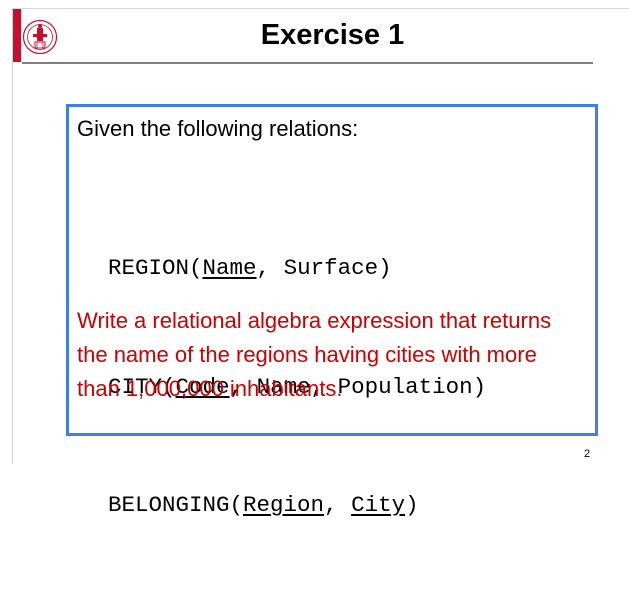 The width and height of the screenshot is (629, 605). Describe the element at coordinates (587, 454) in the screenshot. I see `page-number: 2` at that location.